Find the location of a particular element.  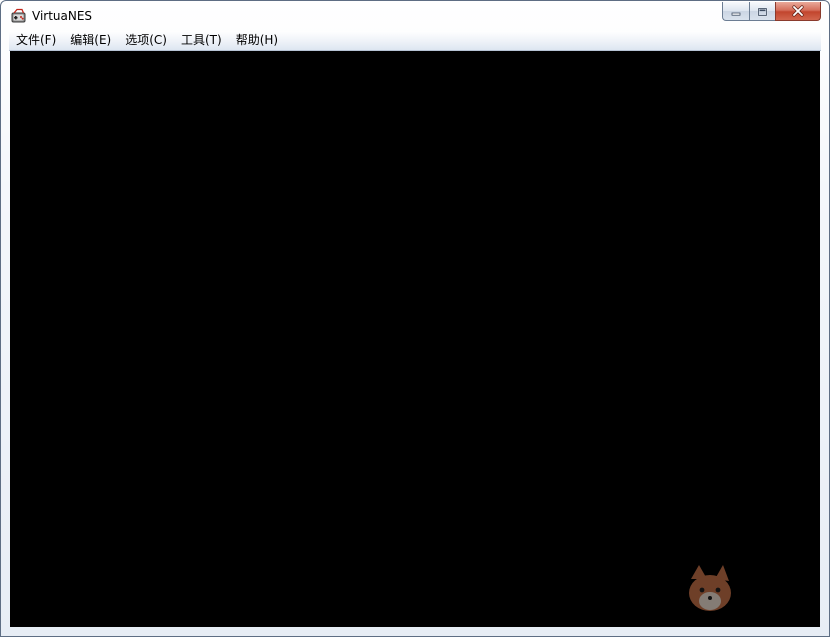

title-bar: VirtuaNES is located at coordinates (415, 16).